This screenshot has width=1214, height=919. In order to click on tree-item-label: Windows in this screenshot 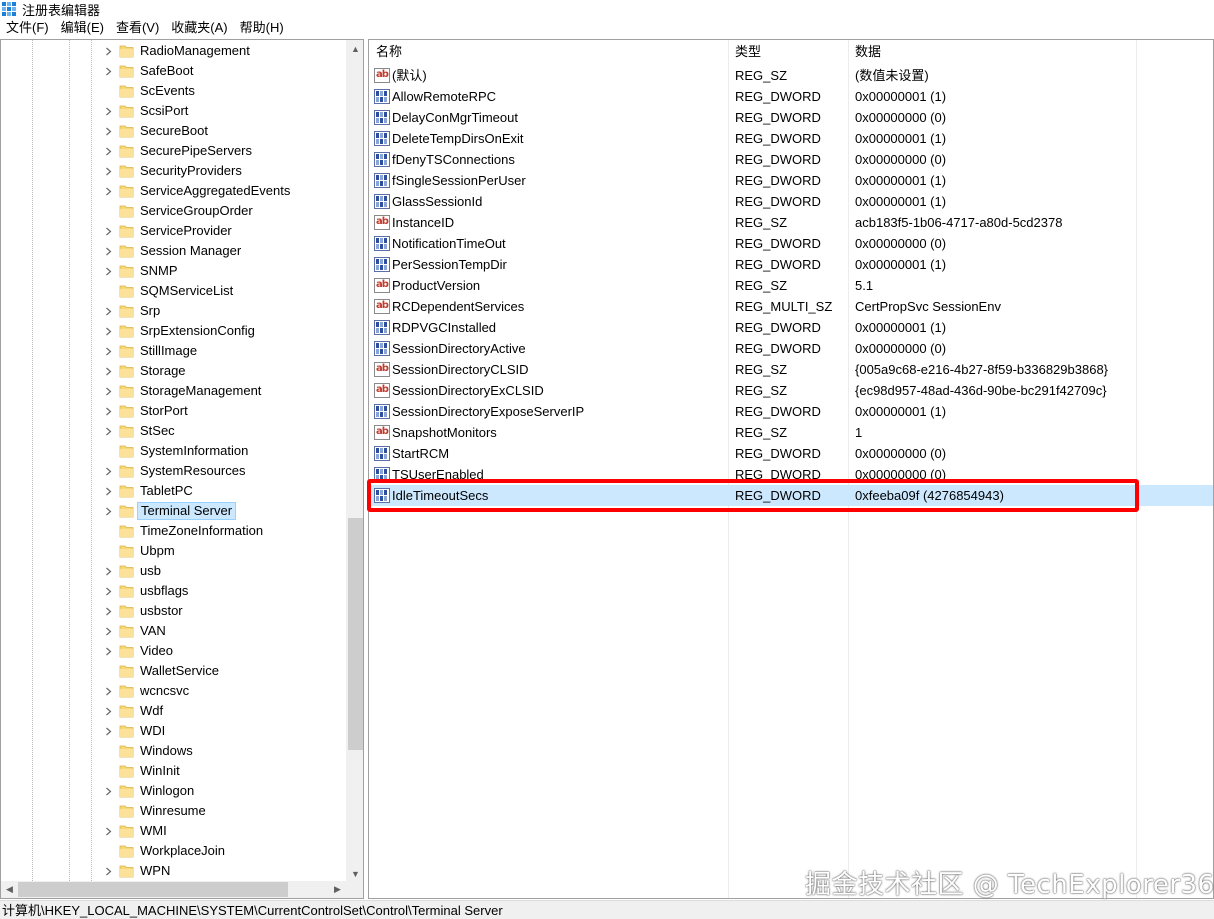, I will do `click(166, 751)`.